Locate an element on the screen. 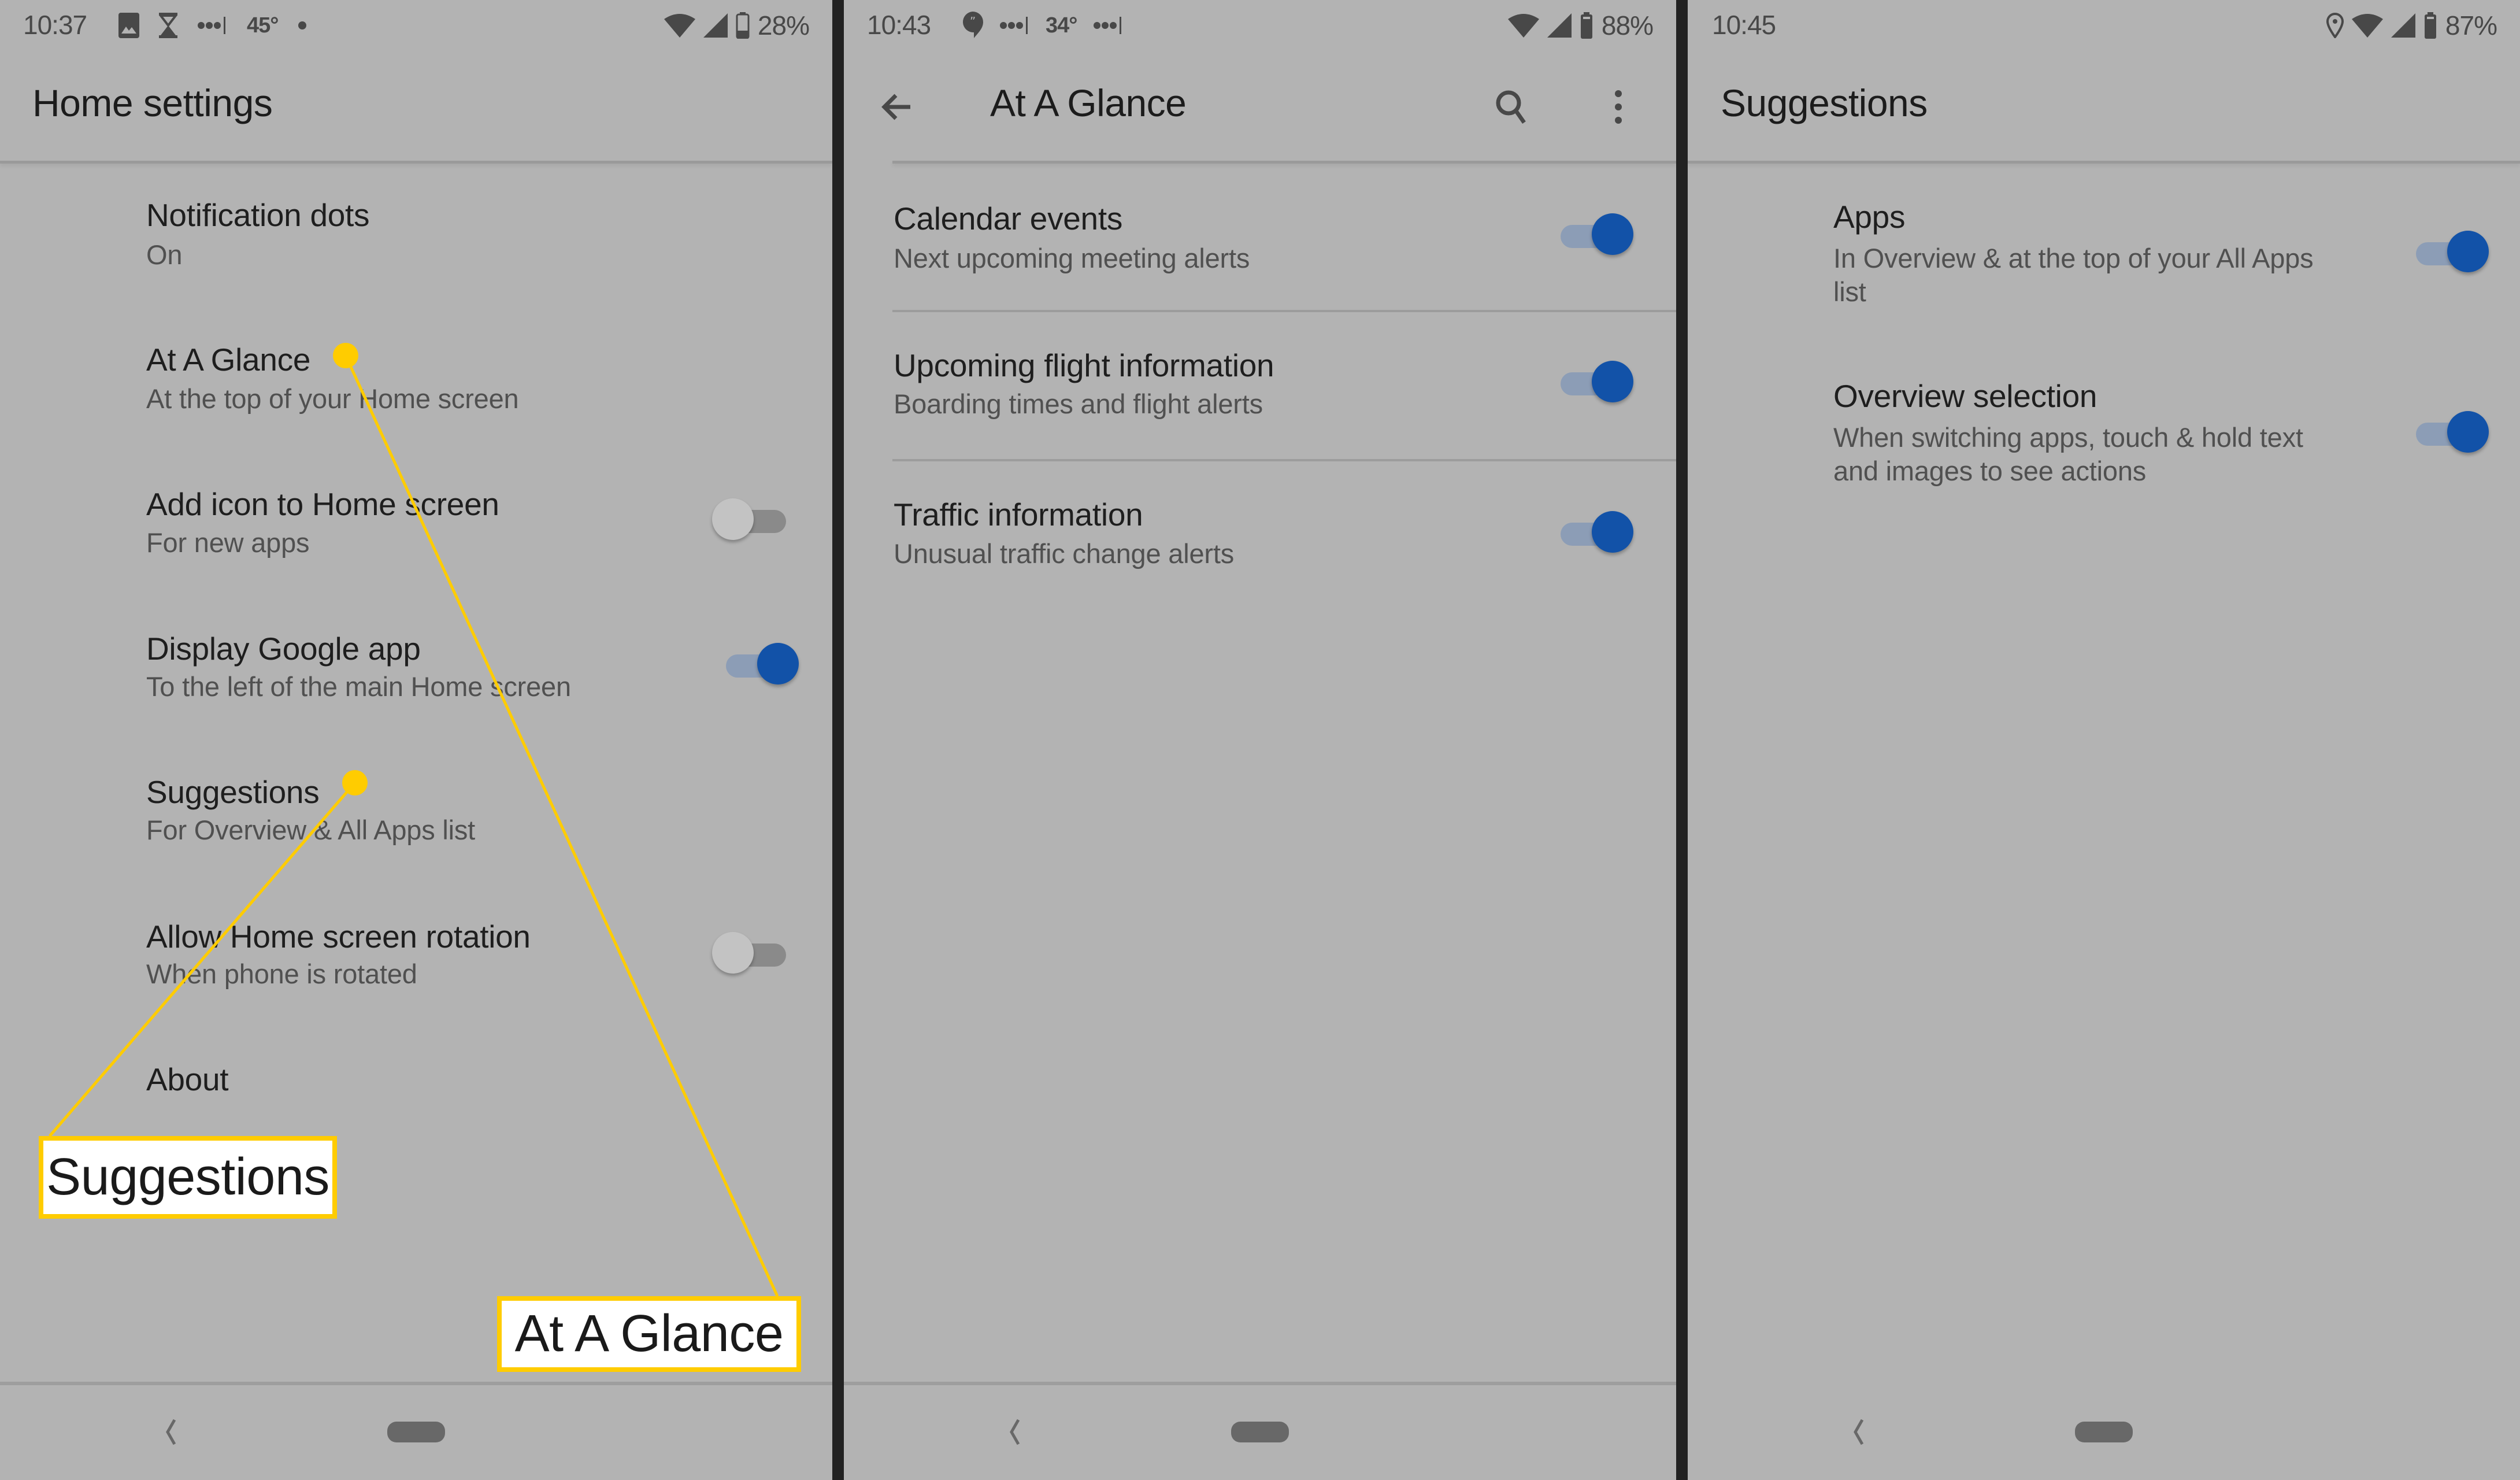  setting-notification-dots: Notification dots On is located at coordinates (416, 237).